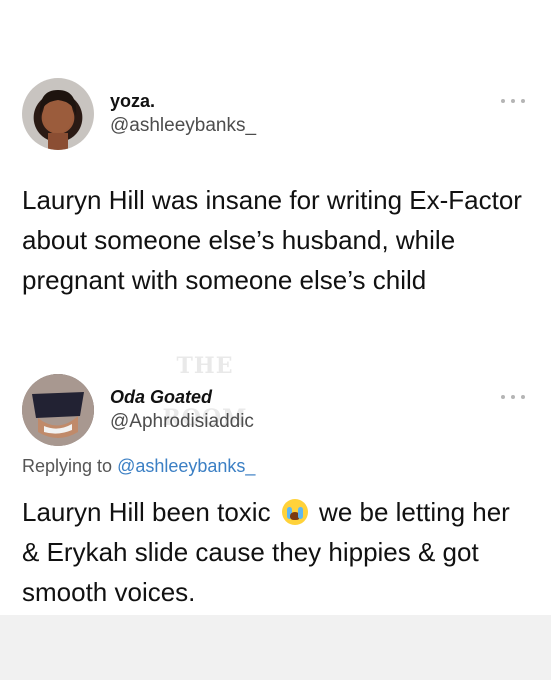 The image size is (551, 680). Describe the element at coordinates (182, 422) in the screenshot. I see `tweet2-handle: @Aphrodisiaddic` at that location.